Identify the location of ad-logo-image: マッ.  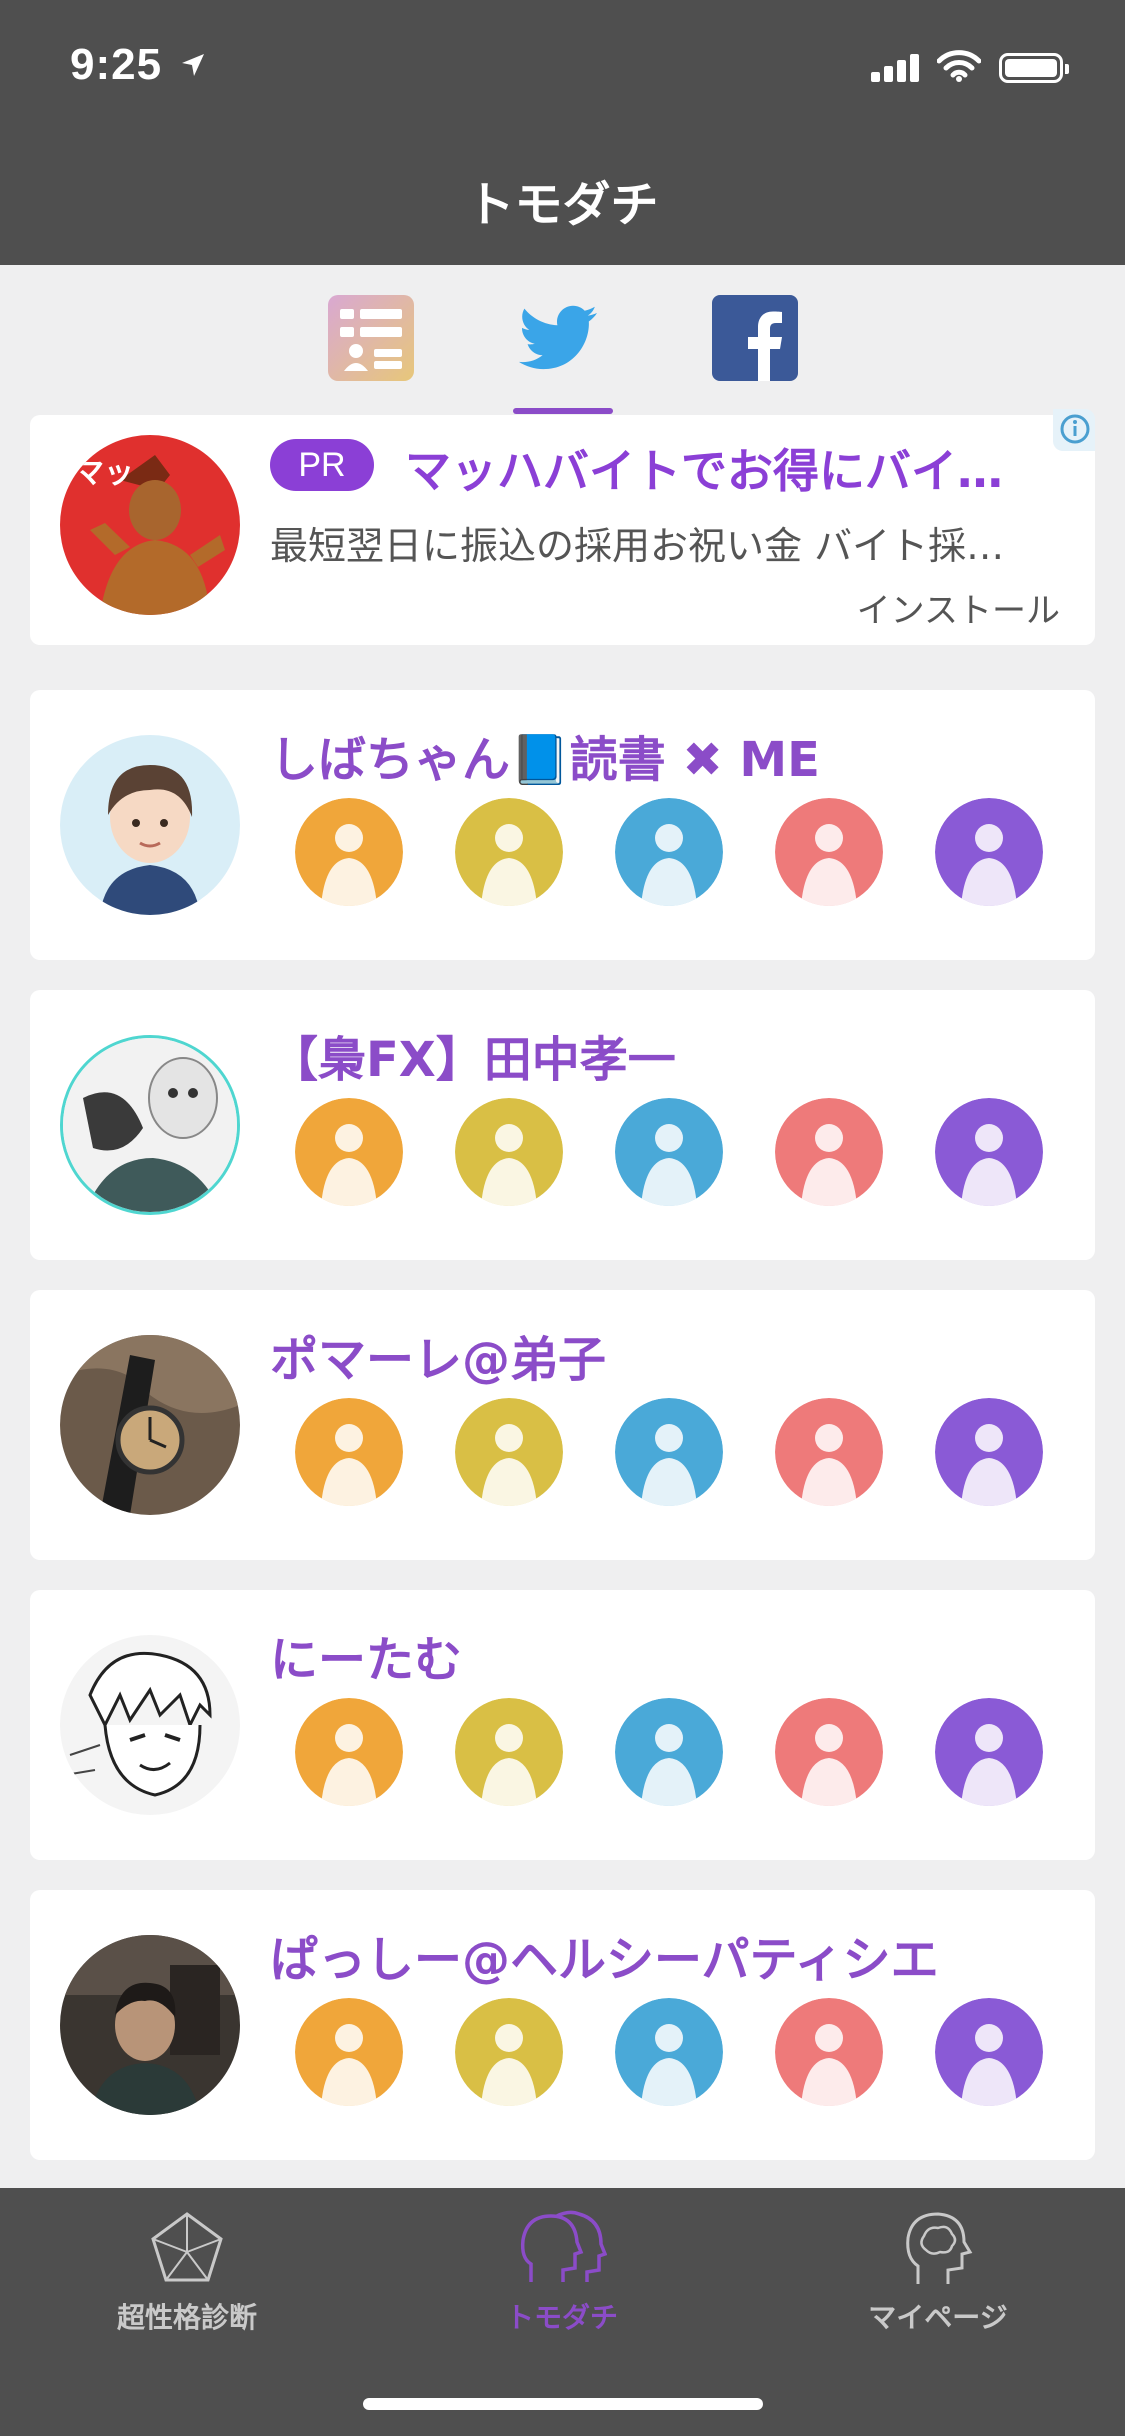
(150, 525).